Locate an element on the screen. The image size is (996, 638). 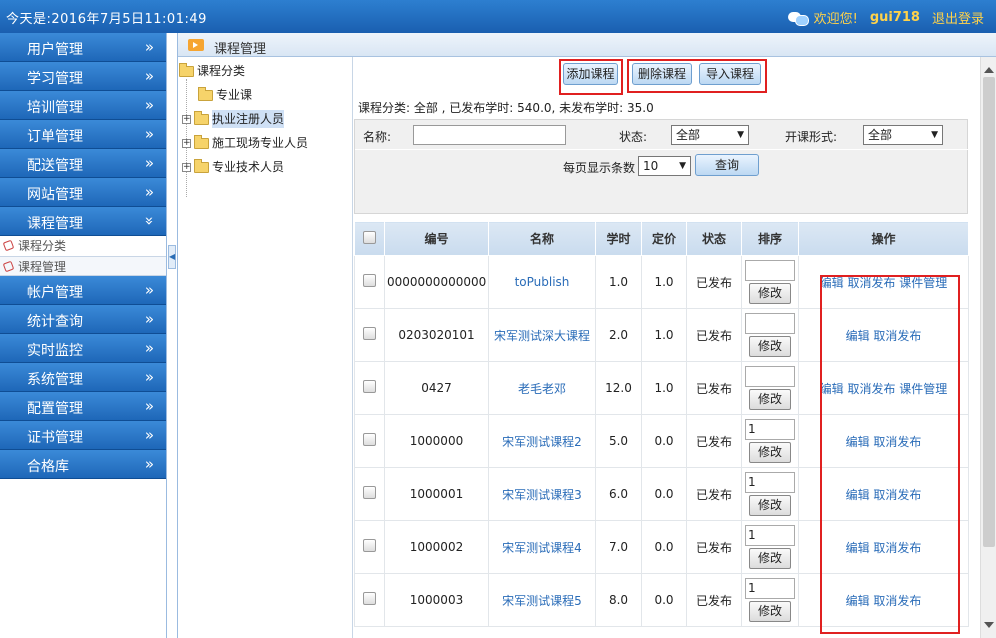
sidebar-item: 用户管理 » is located at coordinates (83, 47).